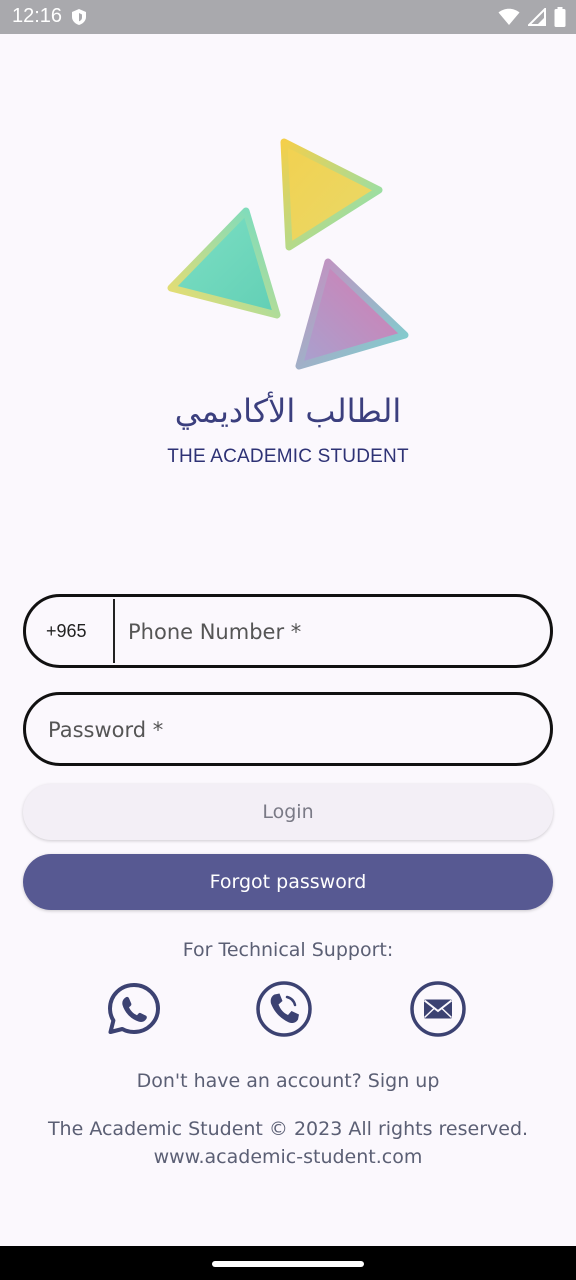  I want to click on password-field, so click(288, 729).